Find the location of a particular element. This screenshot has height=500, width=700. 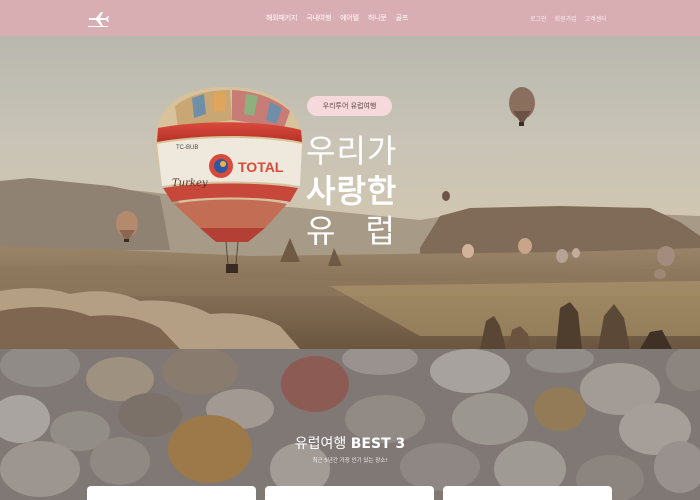

top-header: 해외패키지 국내여행 에어텔 허니문 골프 로그인 회원가입 고객센터 is located at coordinates (350, 18).